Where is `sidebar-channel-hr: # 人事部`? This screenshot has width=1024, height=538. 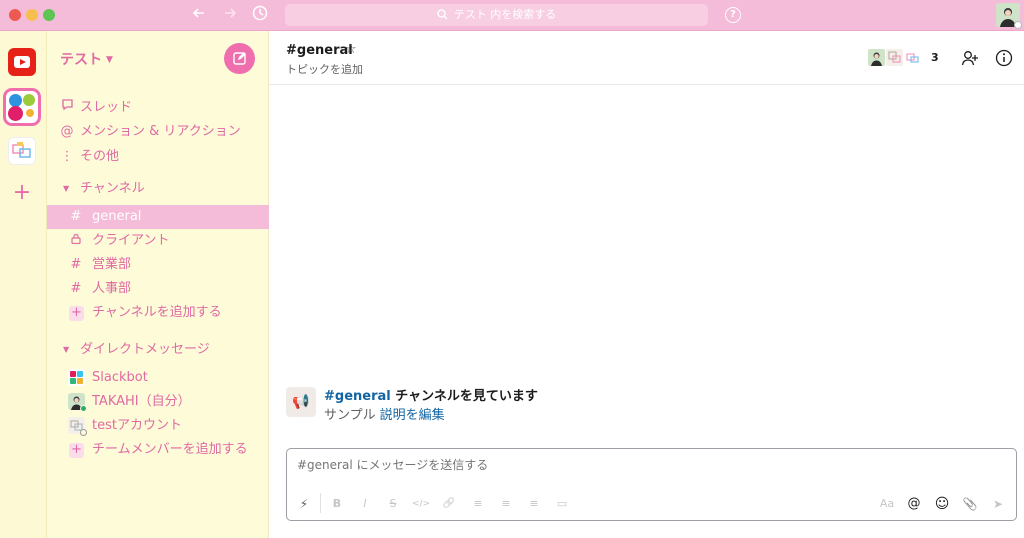 sidebar-channel-hr: # 人事部 is located at coordinates (158, 289).